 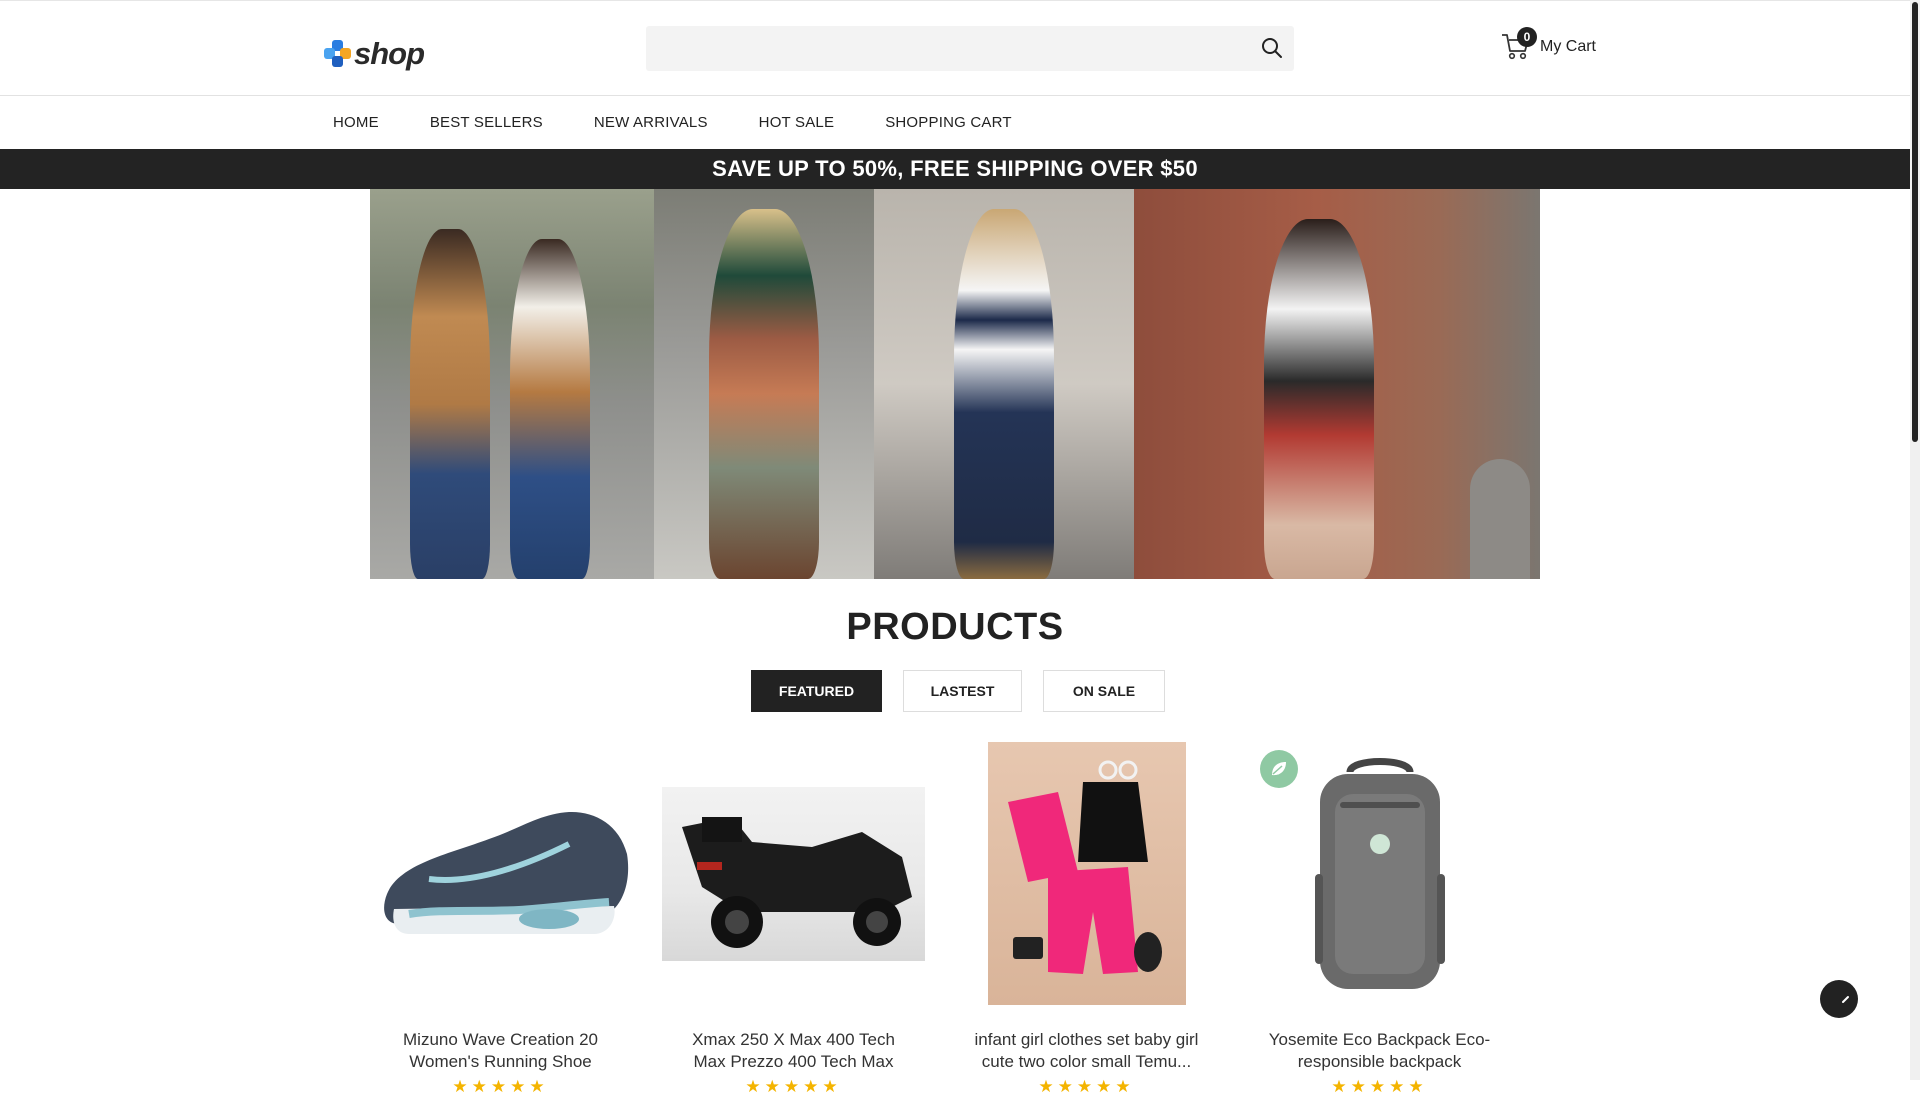 What do you see at coordinates (797, 122) in the screenshot?
I see `nav-item-hot-sale: HOT SALE` at bounding box center [797, 122].